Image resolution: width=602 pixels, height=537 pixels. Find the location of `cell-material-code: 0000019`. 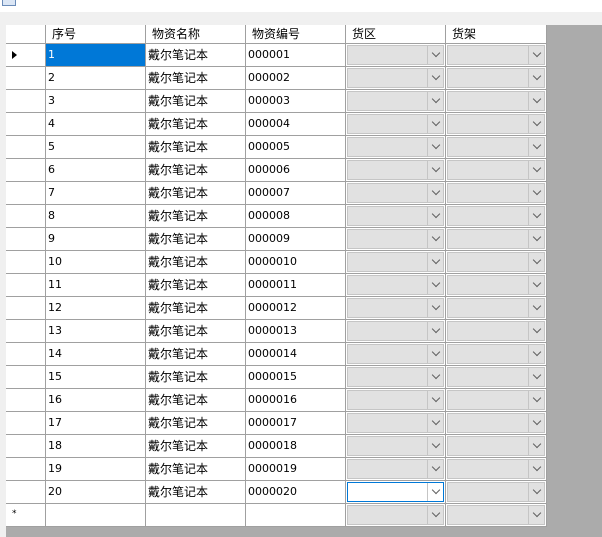

cell-material-code: 0000019 is located at coordinates (296, 469).